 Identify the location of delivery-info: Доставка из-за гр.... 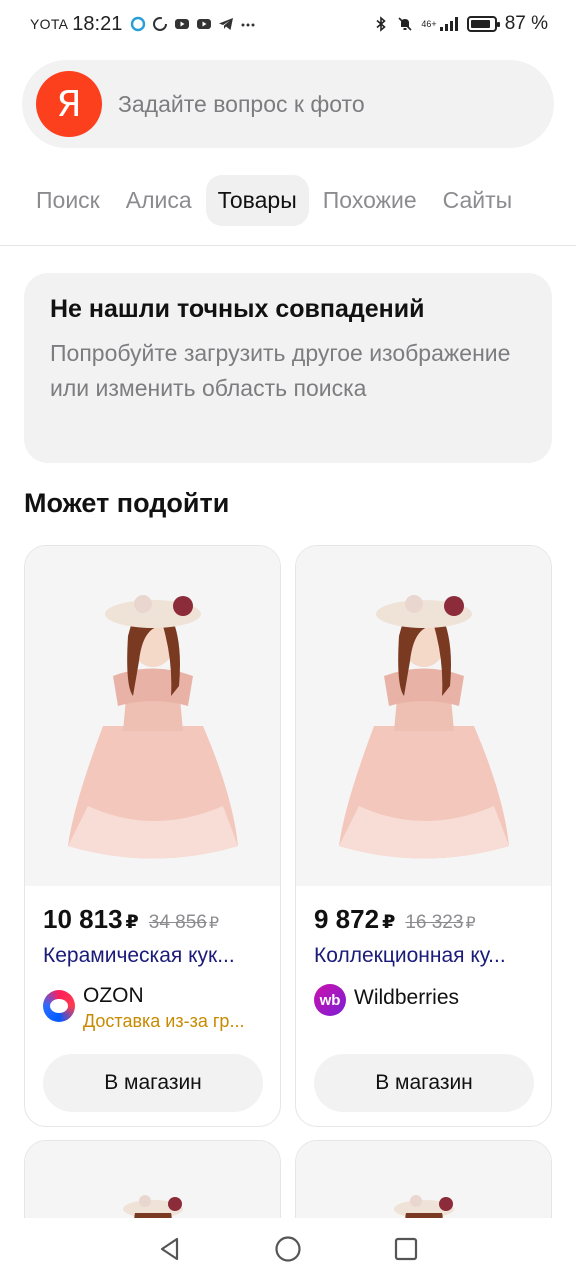
(164, 1021).